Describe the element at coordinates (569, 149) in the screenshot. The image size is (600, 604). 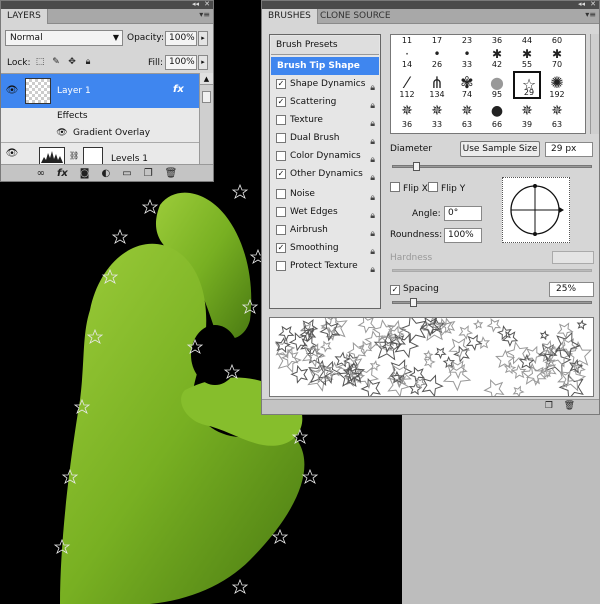
I see `diameter-input: 29 px` at that location.